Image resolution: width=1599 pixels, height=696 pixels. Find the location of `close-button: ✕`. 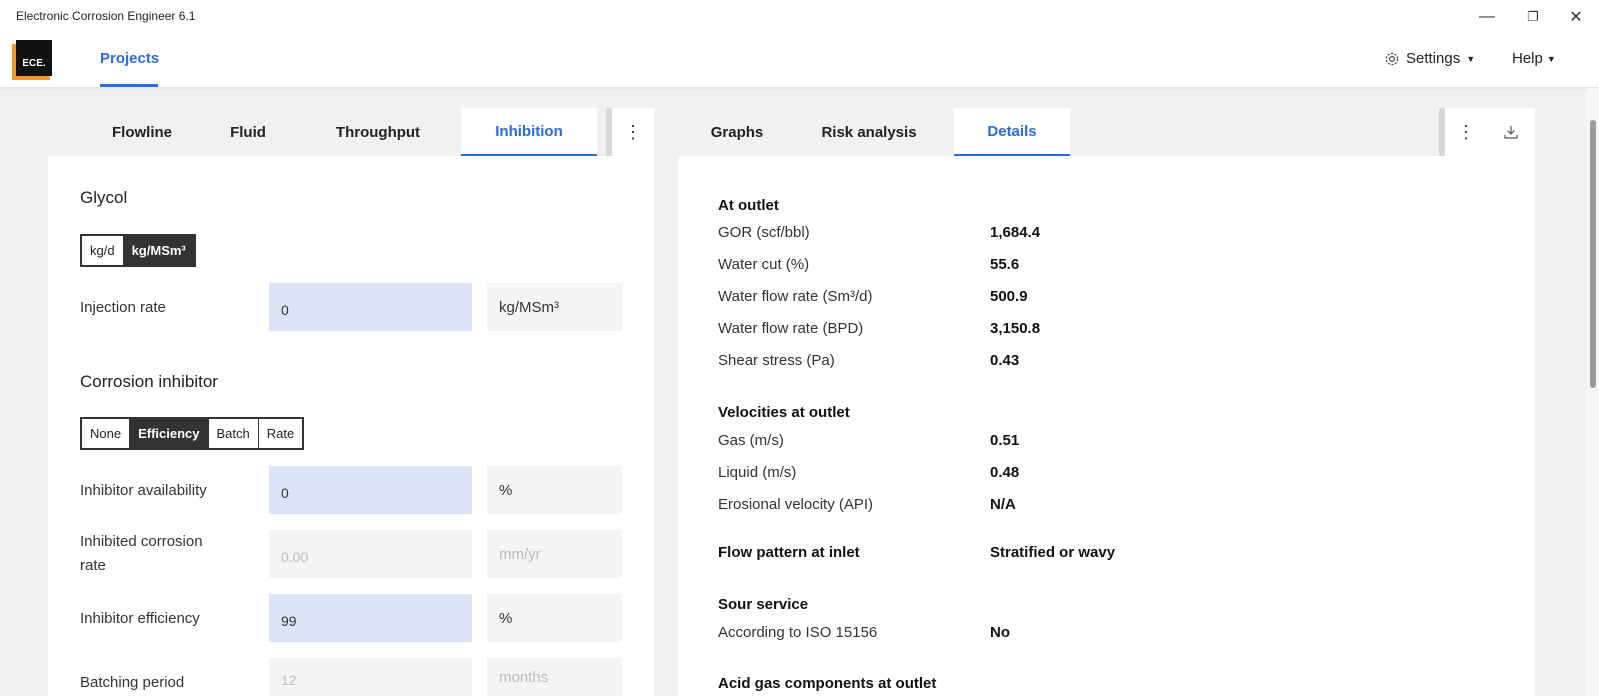

close-button: ✕ is located at coordinates (1576, 17).